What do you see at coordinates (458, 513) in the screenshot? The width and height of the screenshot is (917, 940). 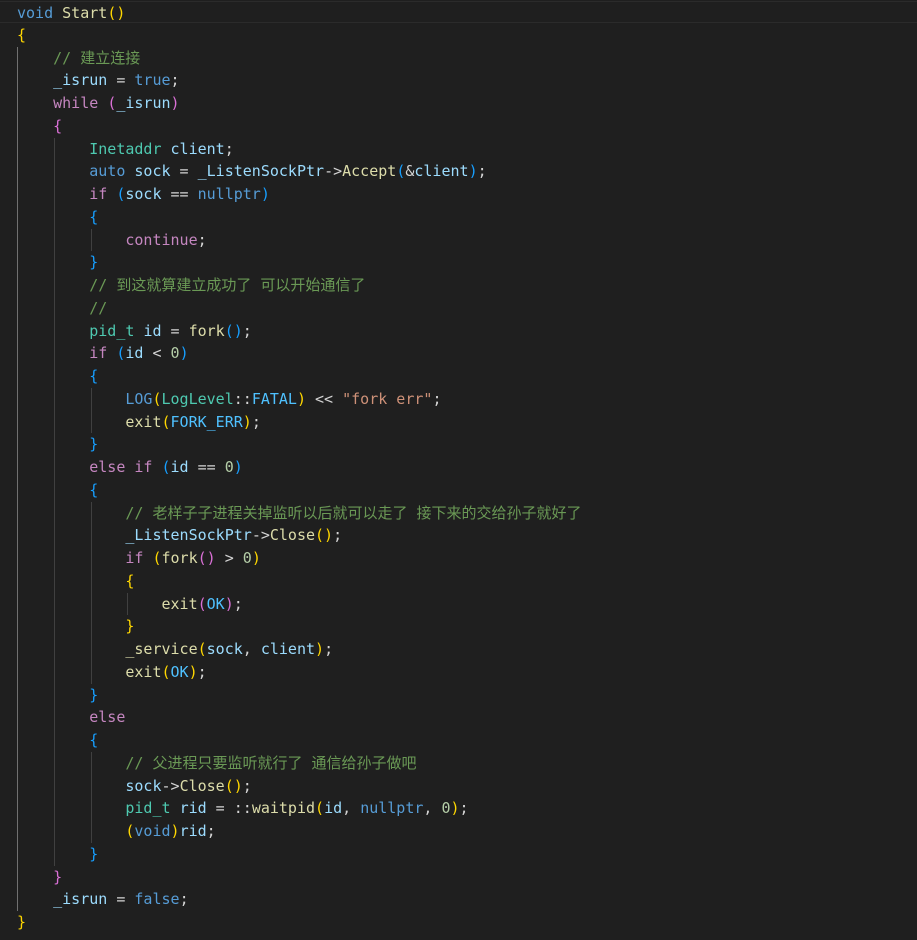 I see `code-line: // 老样子子进程关掉监听以后就可以走了 接下来的交给孙子就好了` at bounding box center [458, 513].